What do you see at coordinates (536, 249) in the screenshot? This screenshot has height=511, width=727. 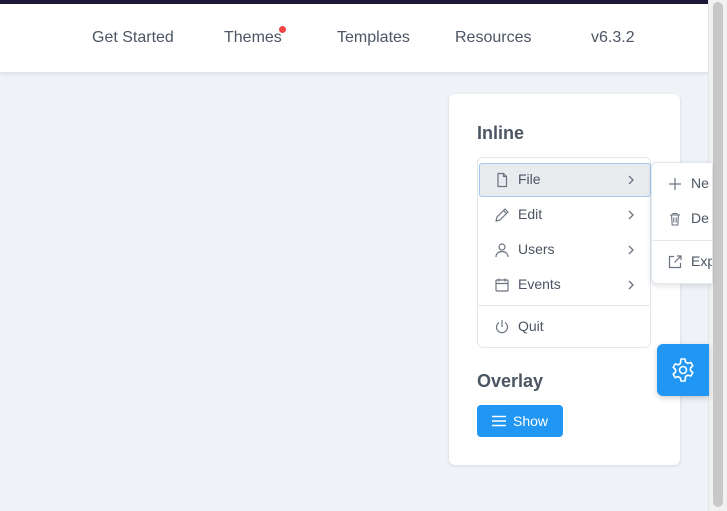 I see `menu-item-label: Users` at bounding box center [536, 249].